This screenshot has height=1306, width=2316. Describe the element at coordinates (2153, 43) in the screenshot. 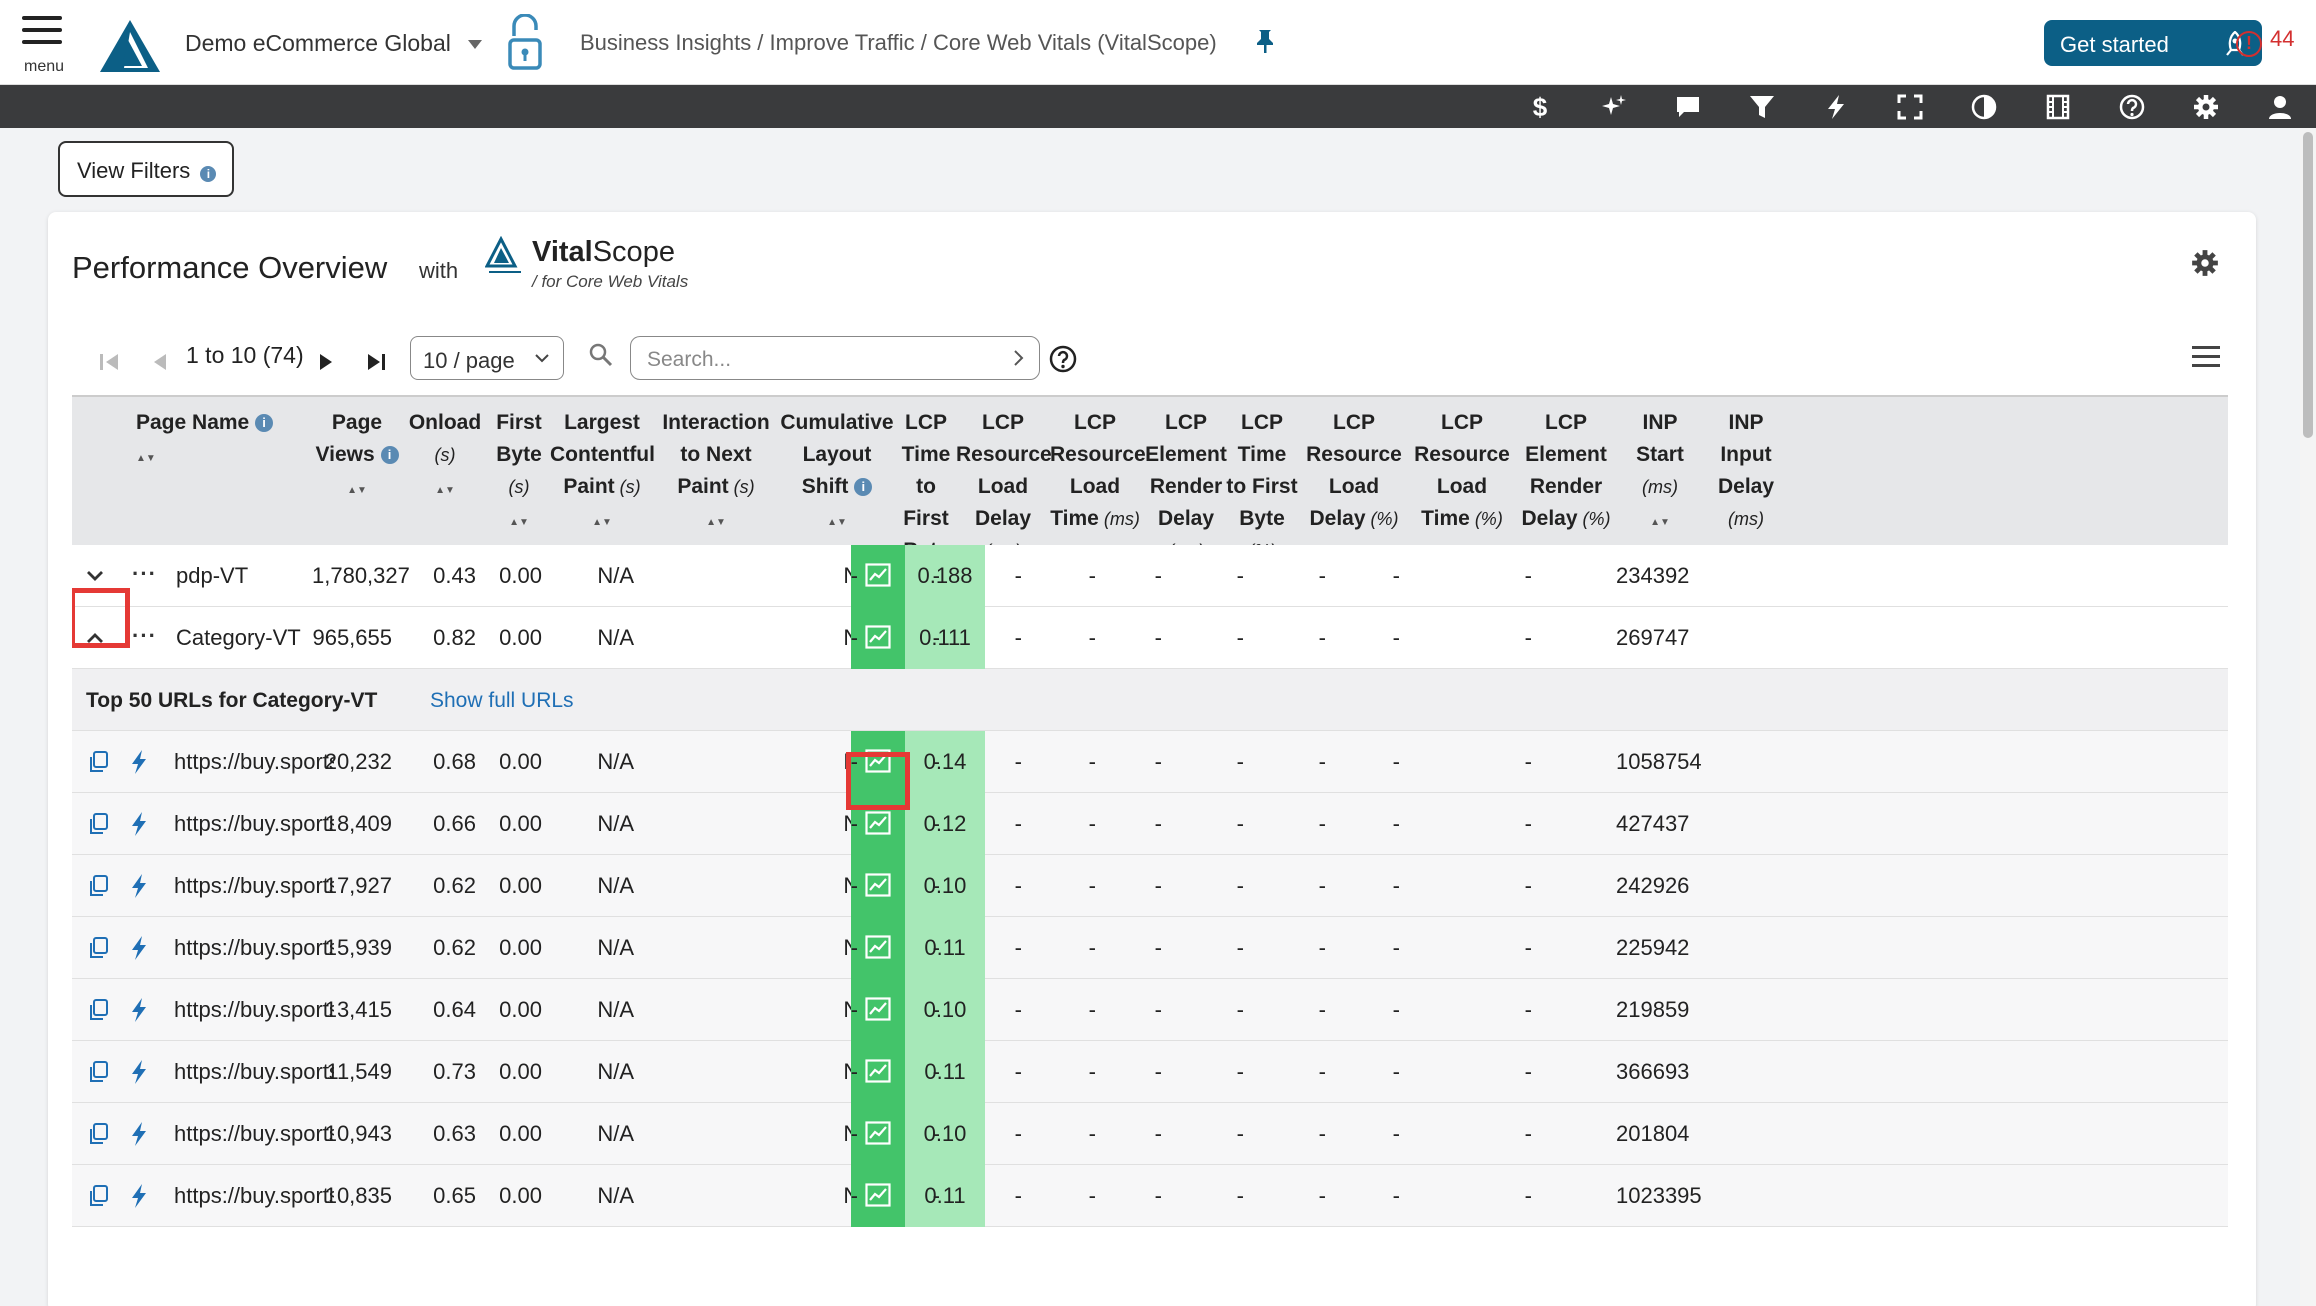

I see `get-started-button: Get started` at that location.